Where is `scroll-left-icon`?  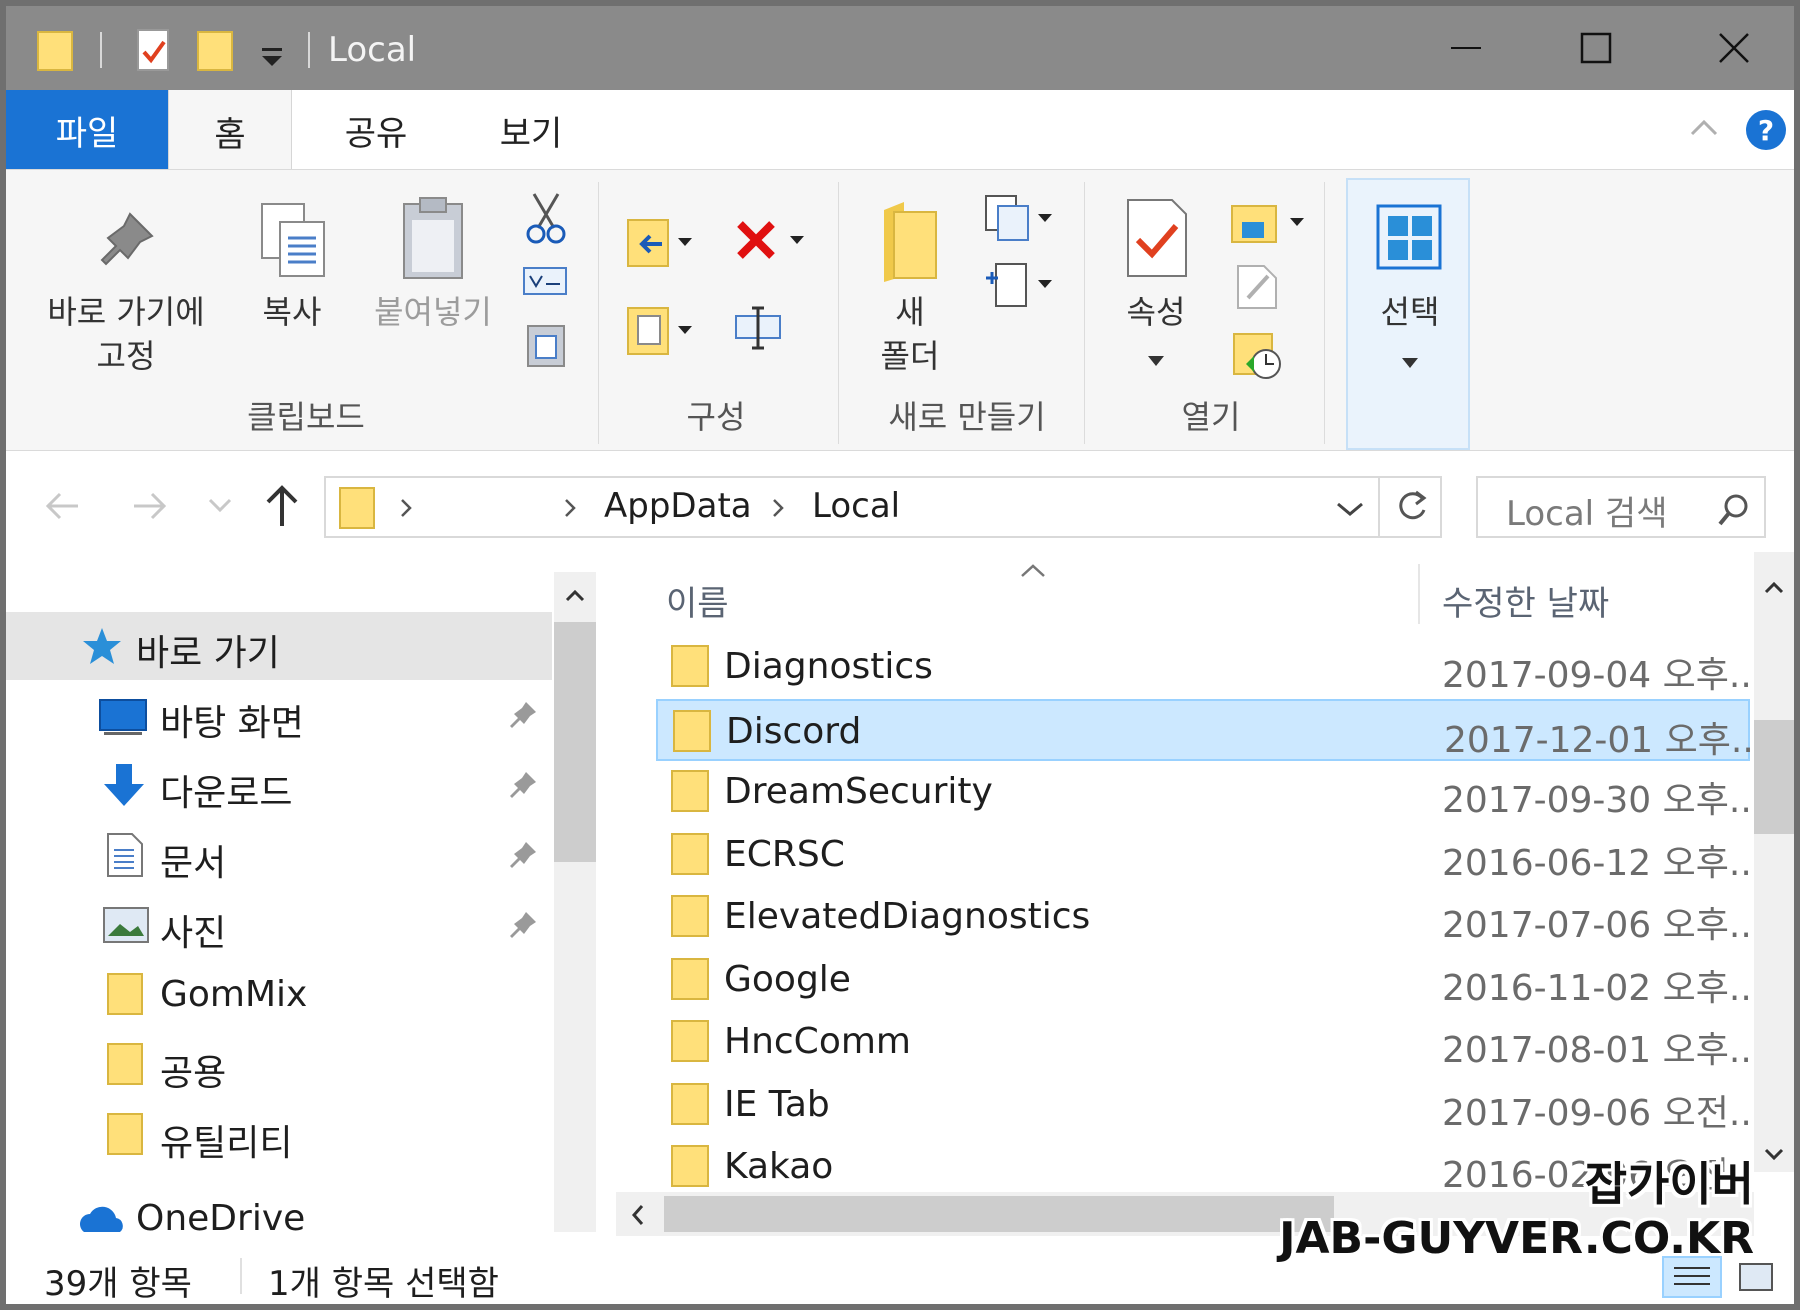 scroll-left-icon is located at coordinates (638, 1215).